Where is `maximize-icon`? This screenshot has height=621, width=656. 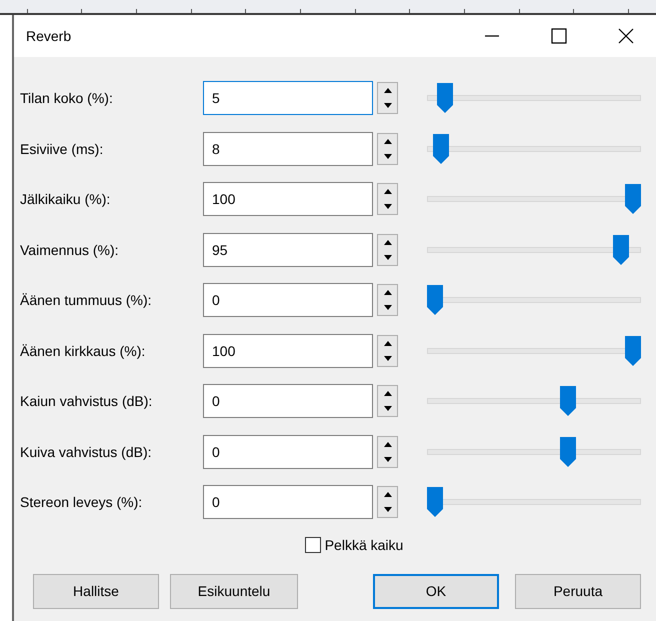 maximize-icon is located at coordinates (559, 36).